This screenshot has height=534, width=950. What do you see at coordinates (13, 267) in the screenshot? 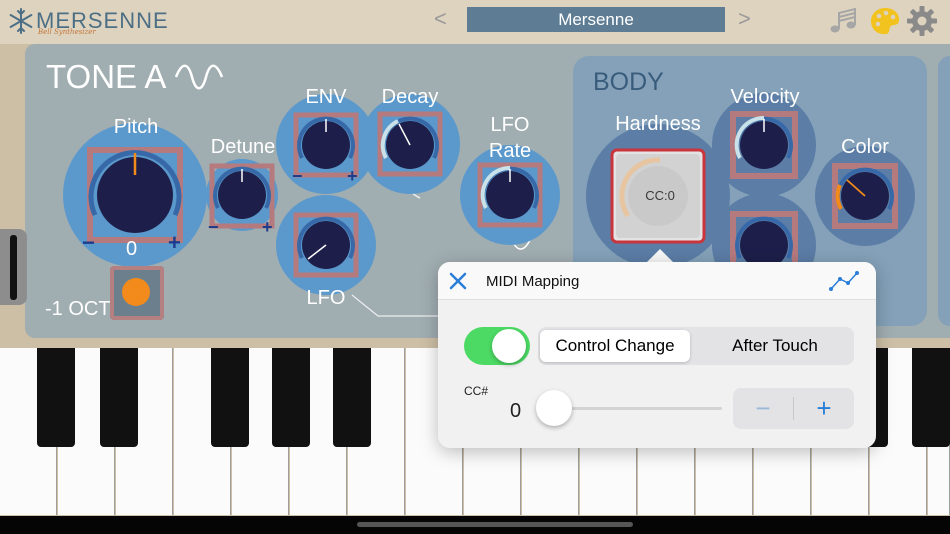
I see `side-handle-grip` at bounding box center [13, 267].